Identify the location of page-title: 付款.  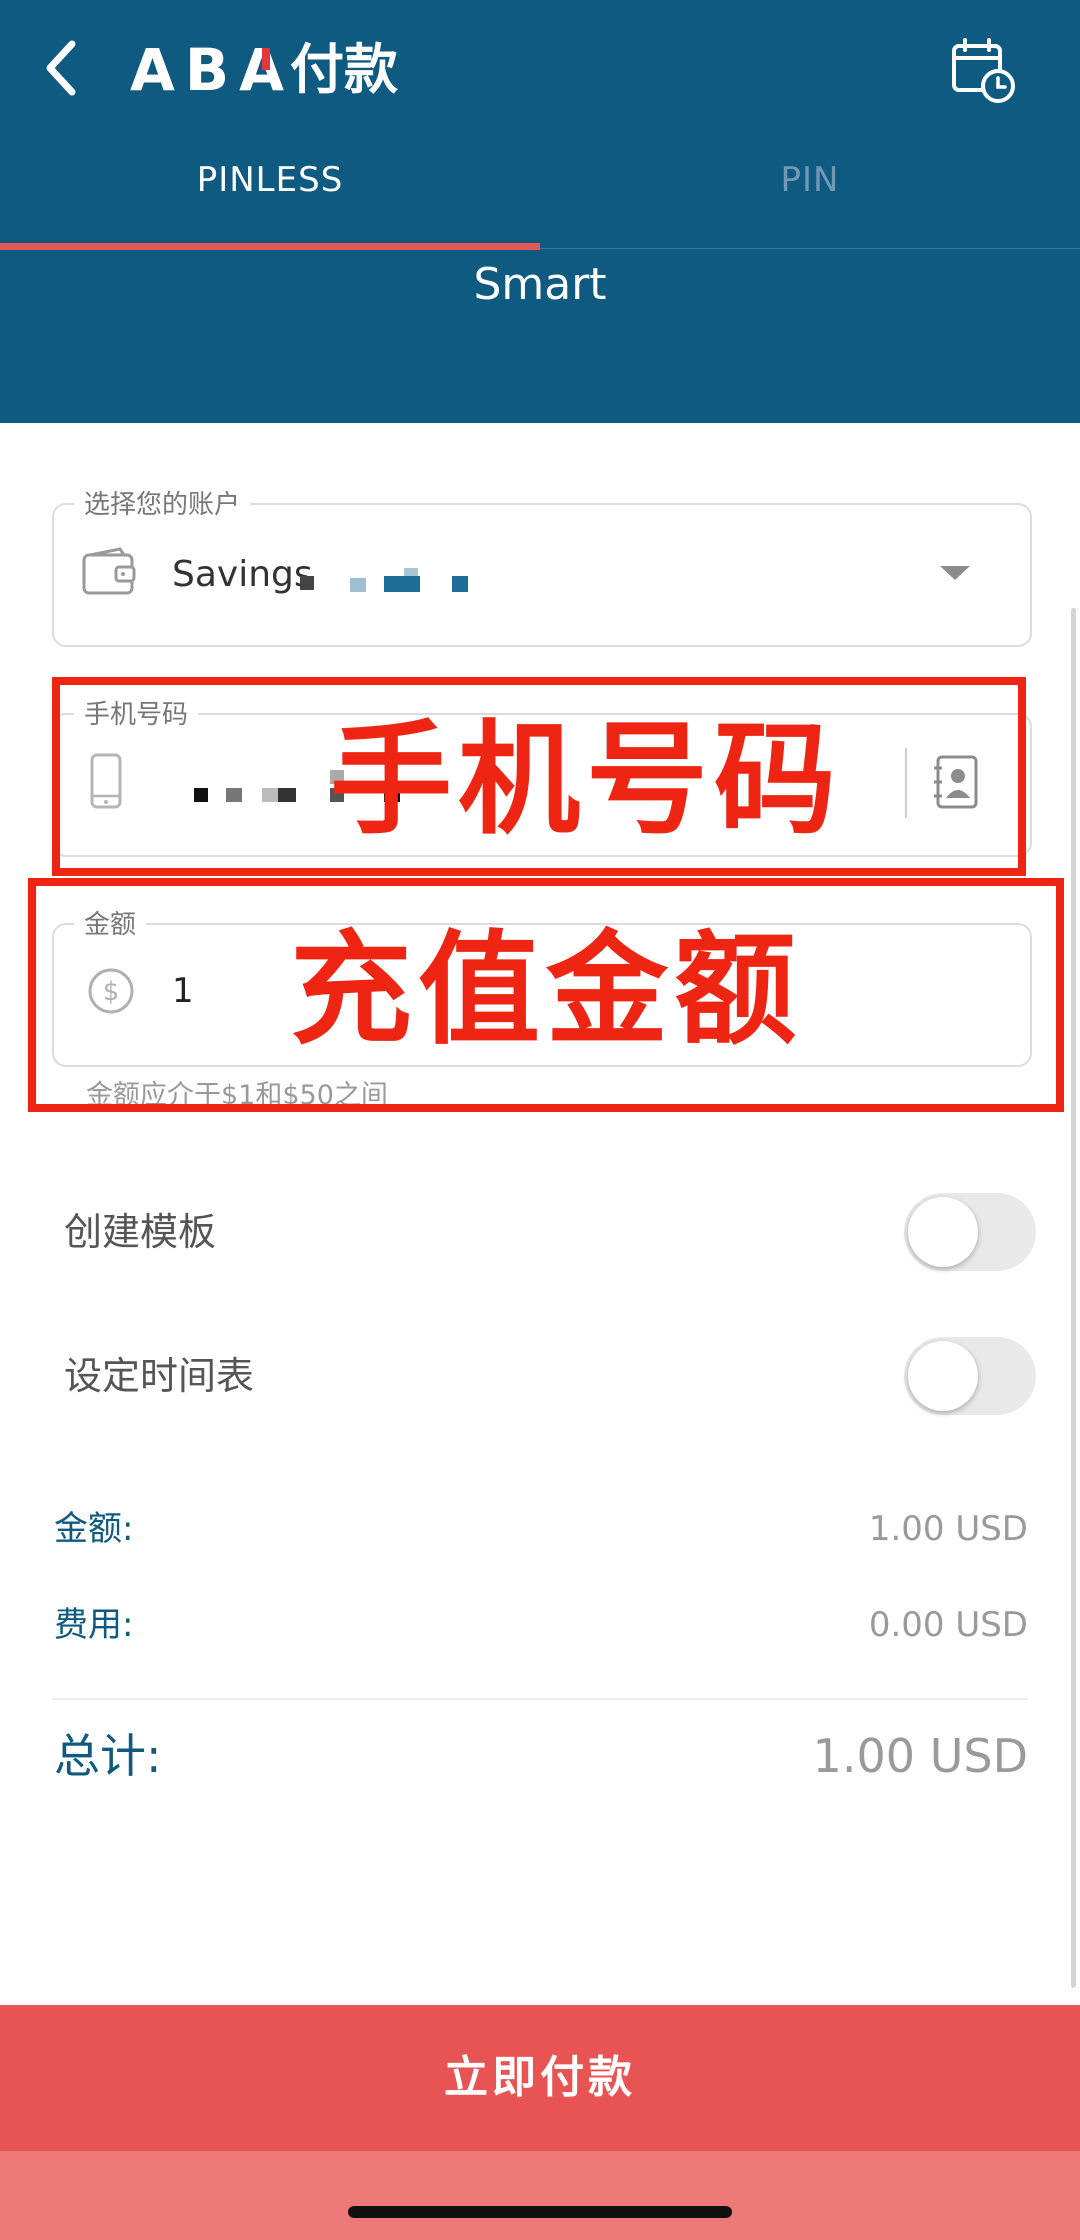
(344, 69).